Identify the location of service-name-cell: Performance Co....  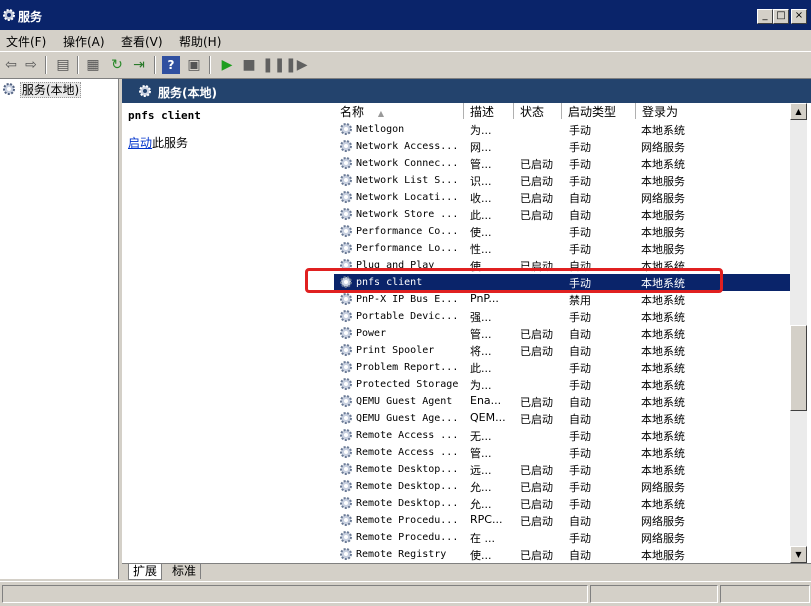
(407, 231).